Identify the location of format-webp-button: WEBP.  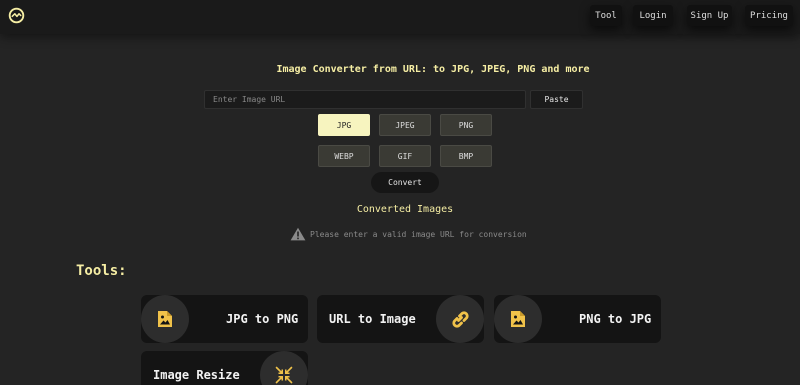
(344, 156).